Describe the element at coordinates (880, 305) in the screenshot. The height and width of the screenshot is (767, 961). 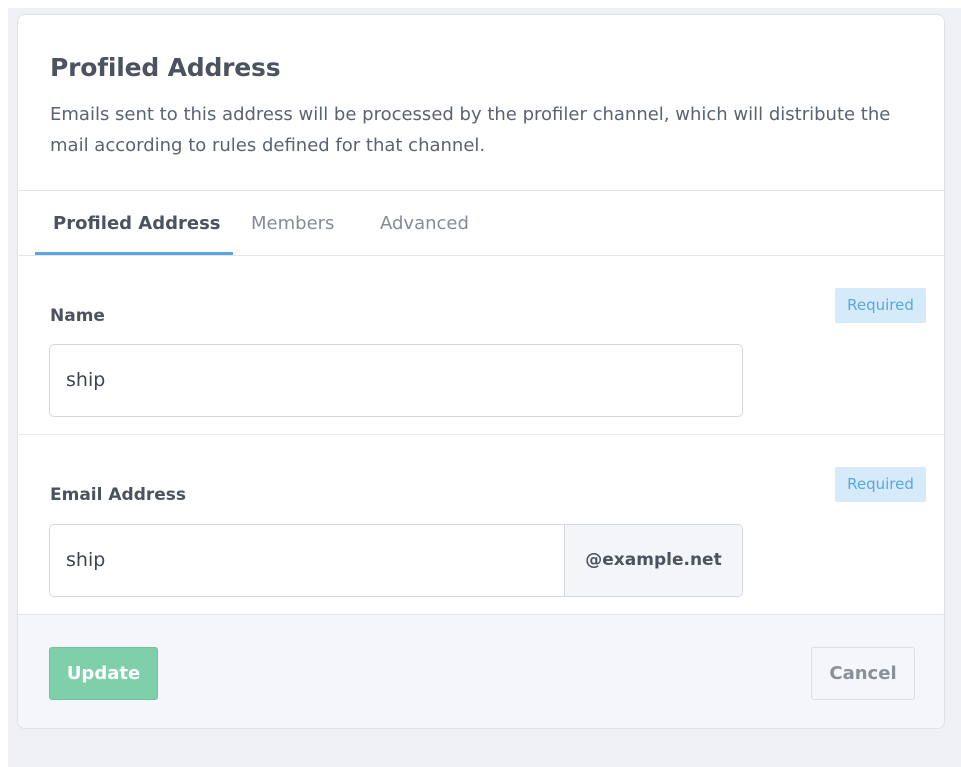
I see `name-required-badge: Required` at that location.